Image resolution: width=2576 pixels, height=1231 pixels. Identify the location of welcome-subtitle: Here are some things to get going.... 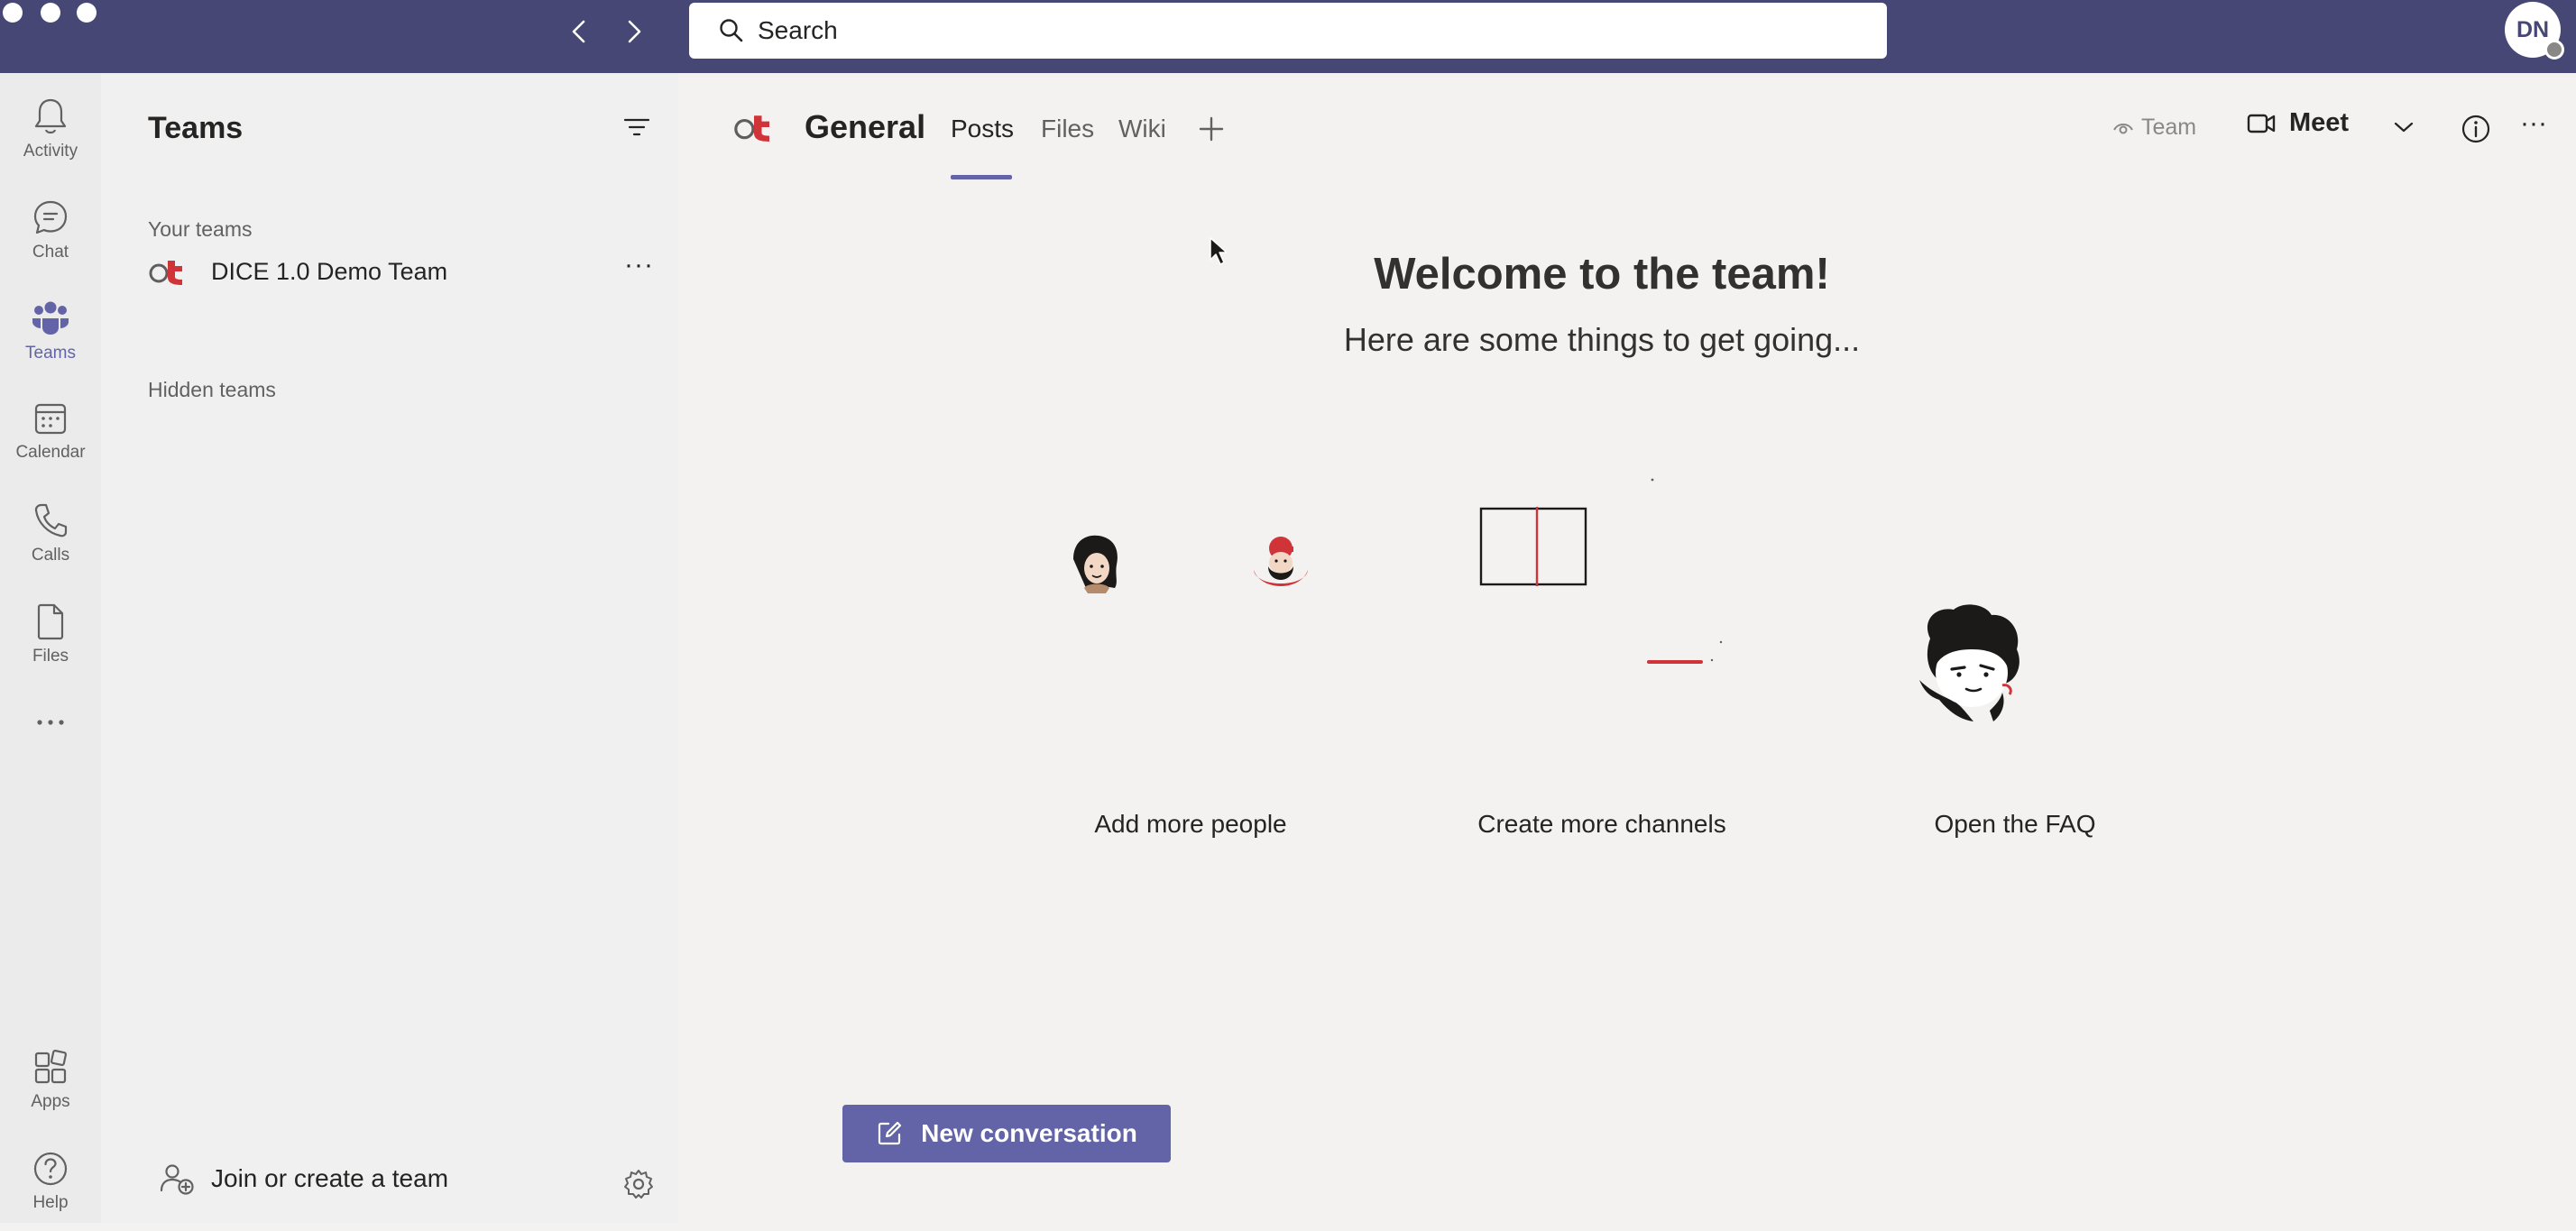
(1602, 339).